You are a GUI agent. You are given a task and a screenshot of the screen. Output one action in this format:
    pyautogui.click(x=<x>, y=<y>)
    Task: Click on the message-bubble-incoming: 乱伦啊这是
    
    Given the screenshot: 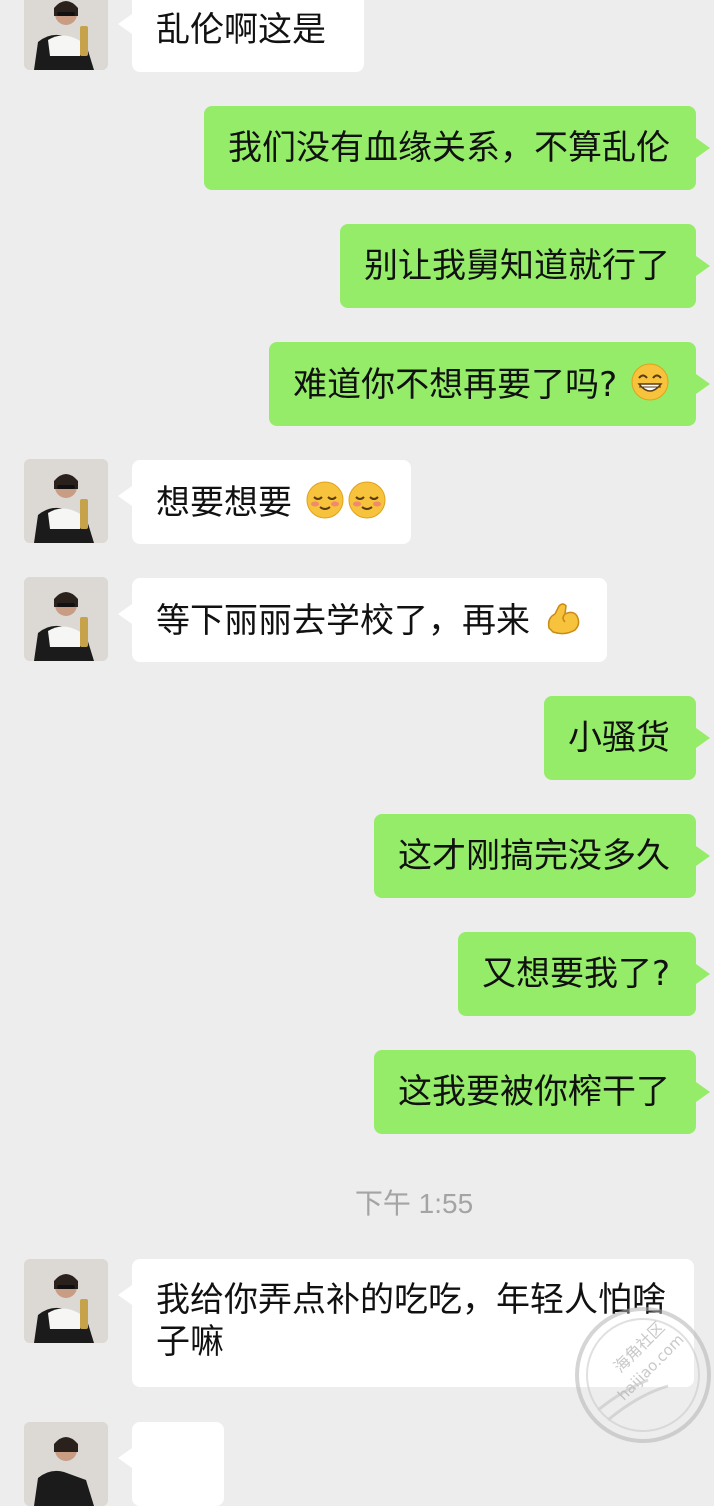 What is the action you would take?
    pyautogui.click(x=241, y=36)
    